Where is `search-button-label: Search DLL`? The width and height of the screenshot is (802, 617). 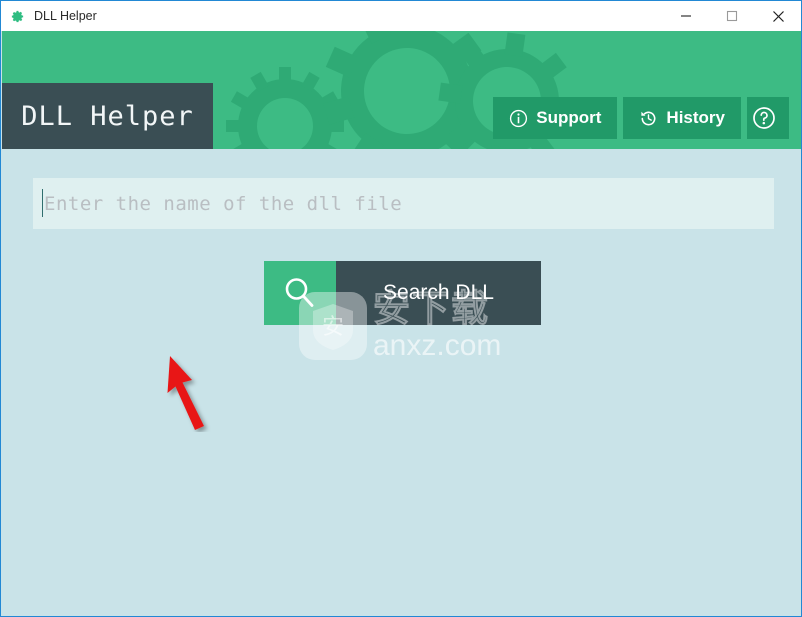
search-button-label: Search DLL is located at coordinates (438, 292).